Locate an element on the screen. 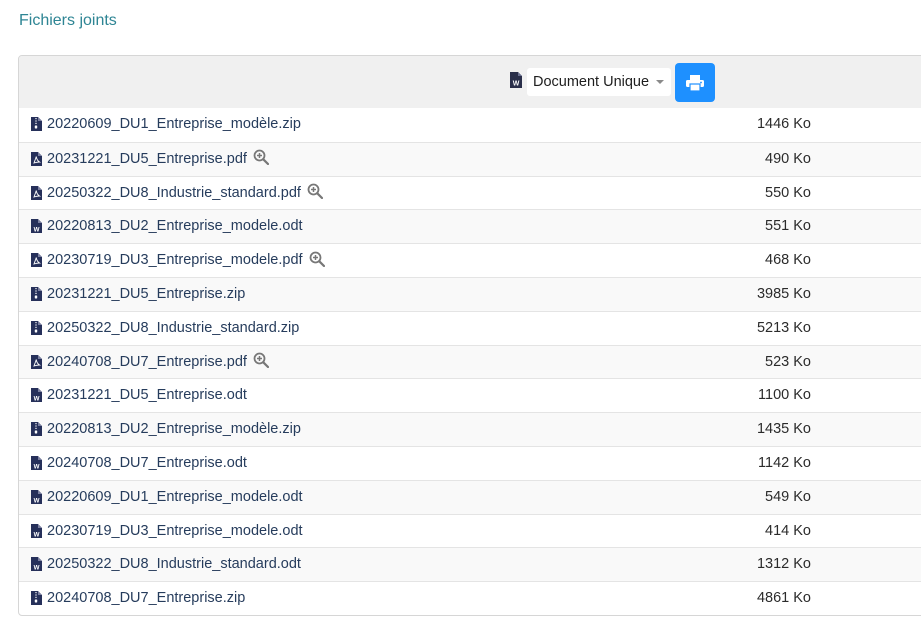 Image resolution: width=921 pixels, height=633 pixels. file-size: 523 Ko is located at coordinates (788, 361).